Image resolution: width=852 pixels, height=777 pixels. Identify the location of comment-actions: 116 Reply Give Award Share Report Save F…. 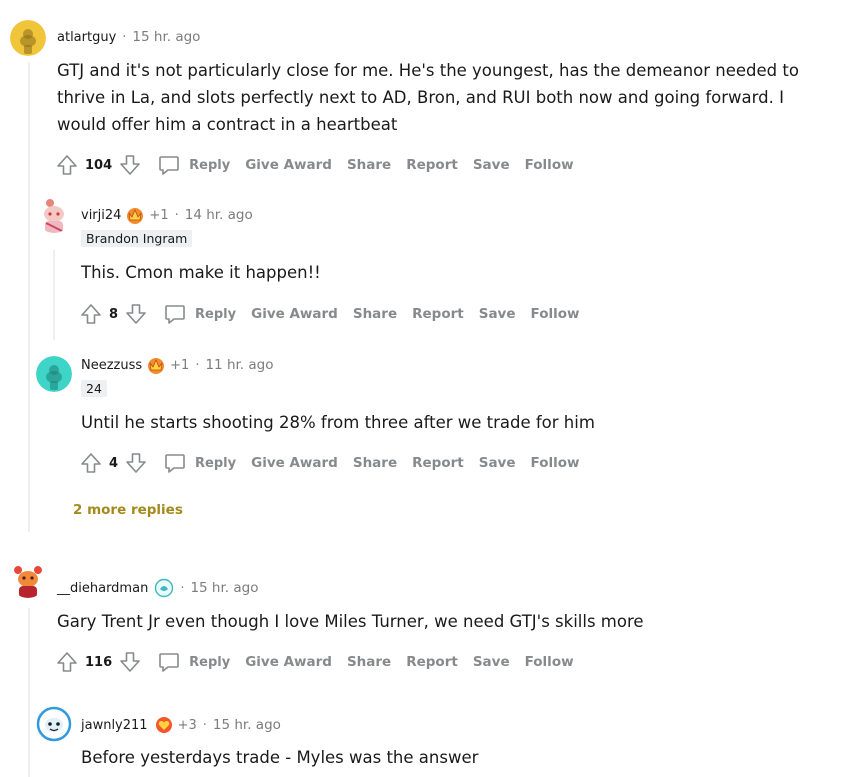
(314, 662).